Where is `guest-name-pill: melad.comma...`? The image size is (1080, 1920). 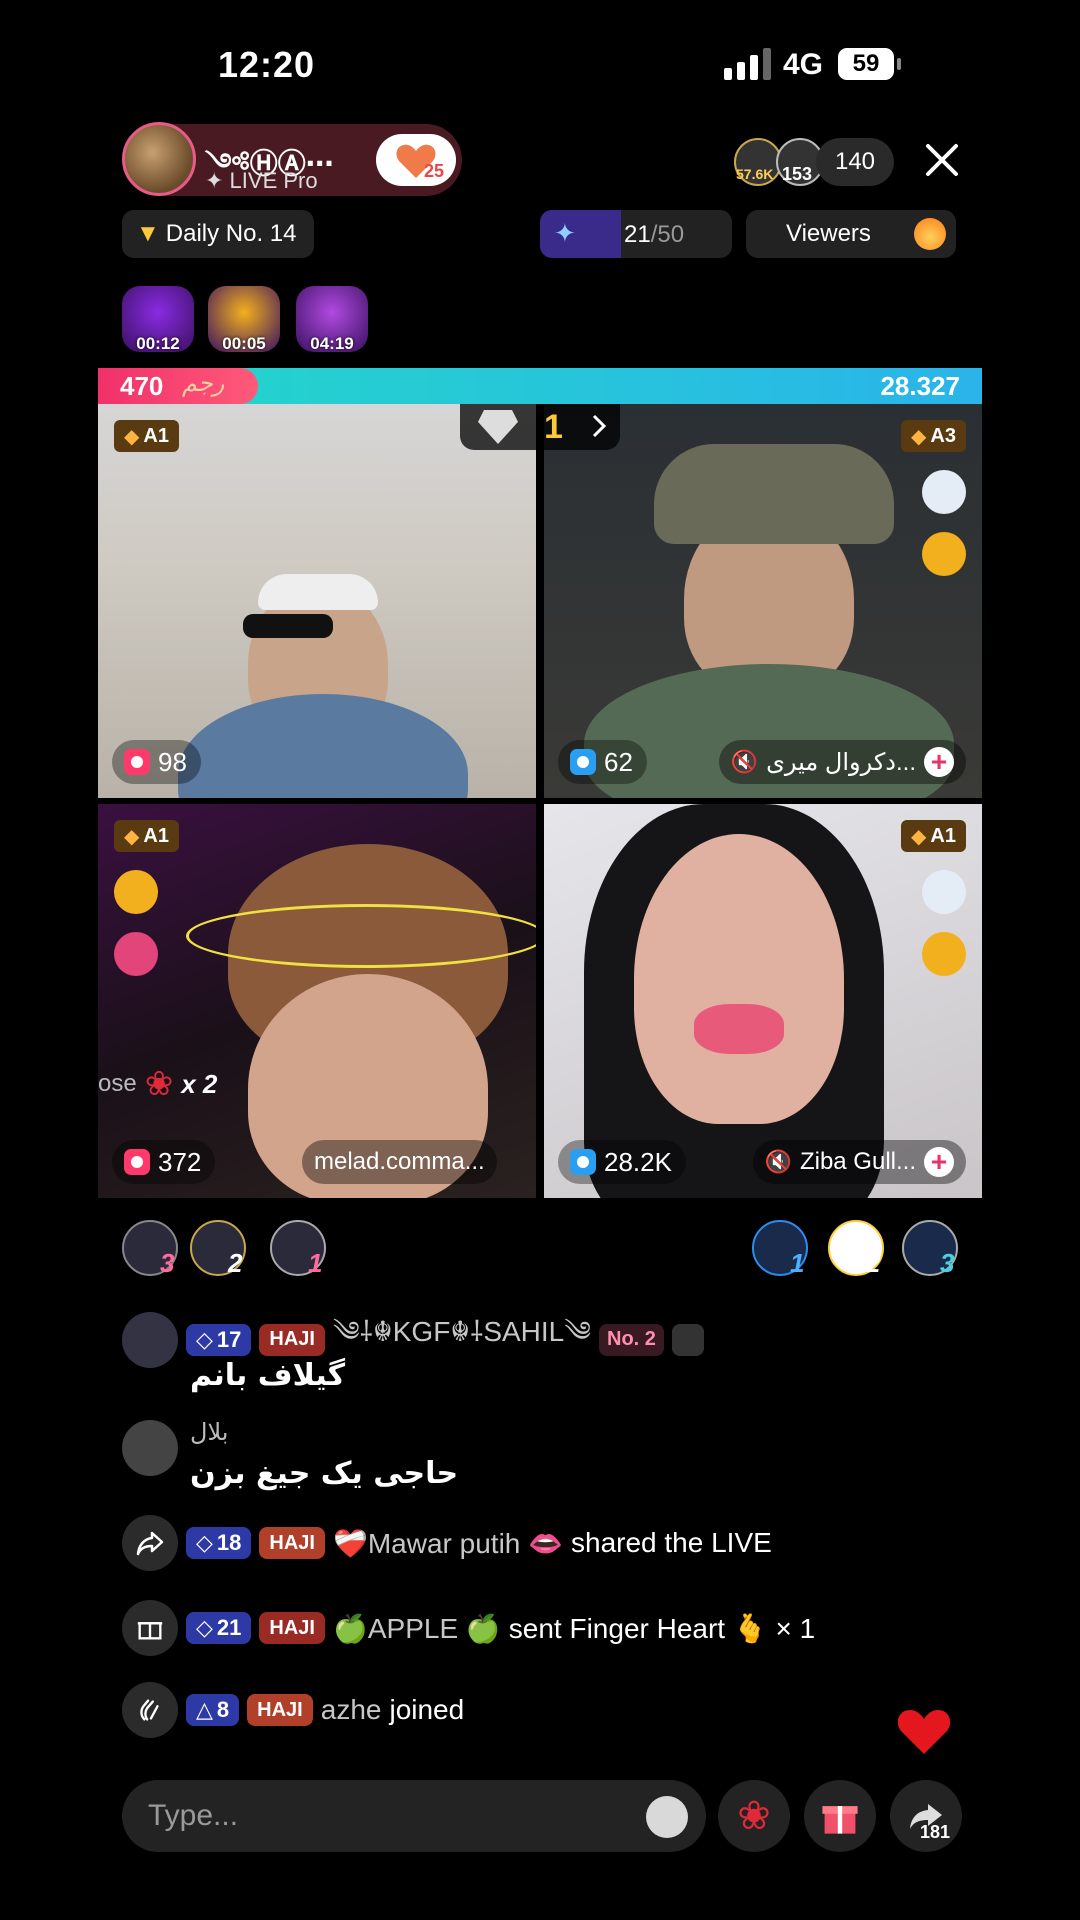
guest-name-pill: melad.comma... is located at coordinates (399, 1162).